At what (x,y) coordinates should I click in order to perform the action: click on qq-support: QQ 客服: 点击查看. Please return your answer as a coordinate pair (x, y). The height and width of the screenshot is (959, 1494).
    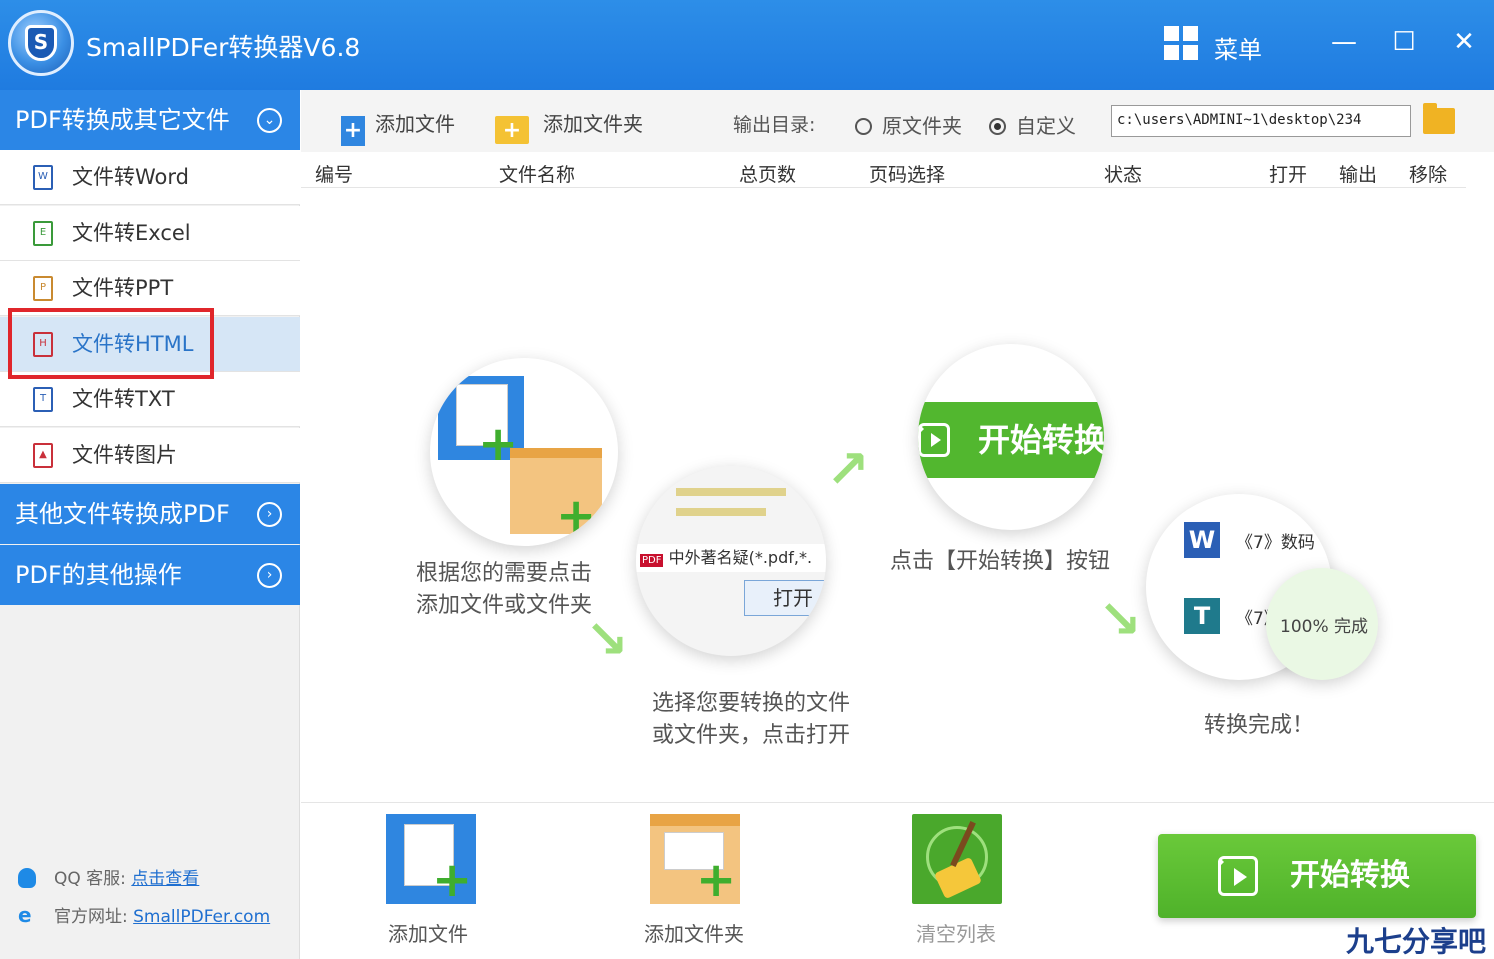
    Looking at the image, I should click on (108, 876).